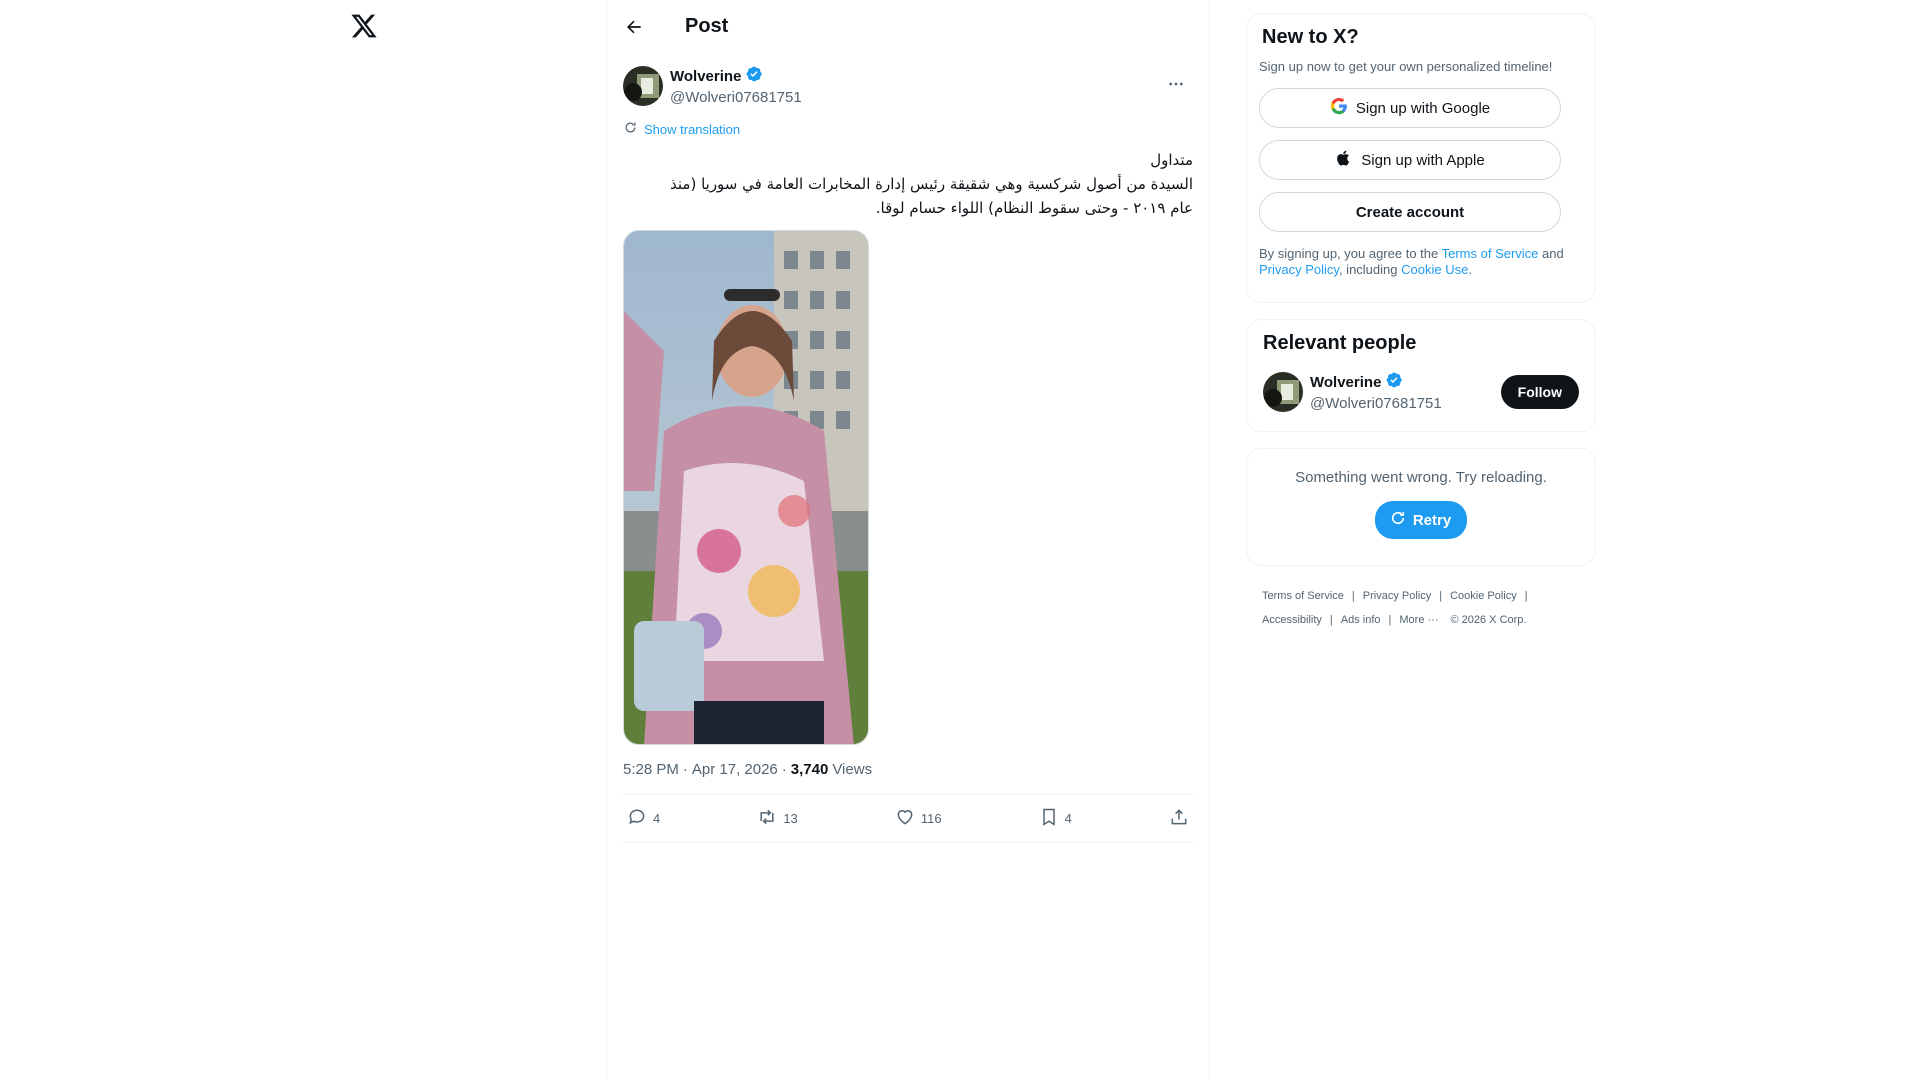 This screenshot has height=1080, width=1920. Describe the element at coordinates (905, 818) in the screenshot. I see `heart-icon` at that location.